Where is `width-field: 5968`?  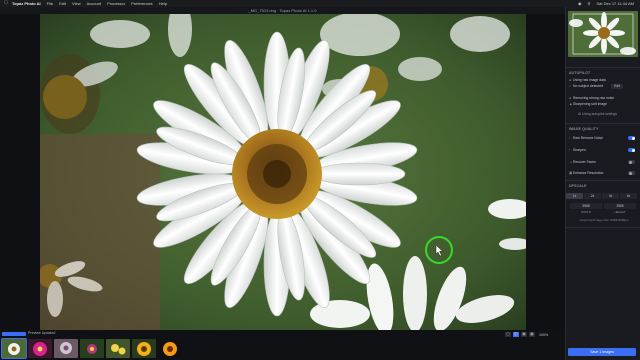 width-field: 5968 is located at coordinates (586, 206).